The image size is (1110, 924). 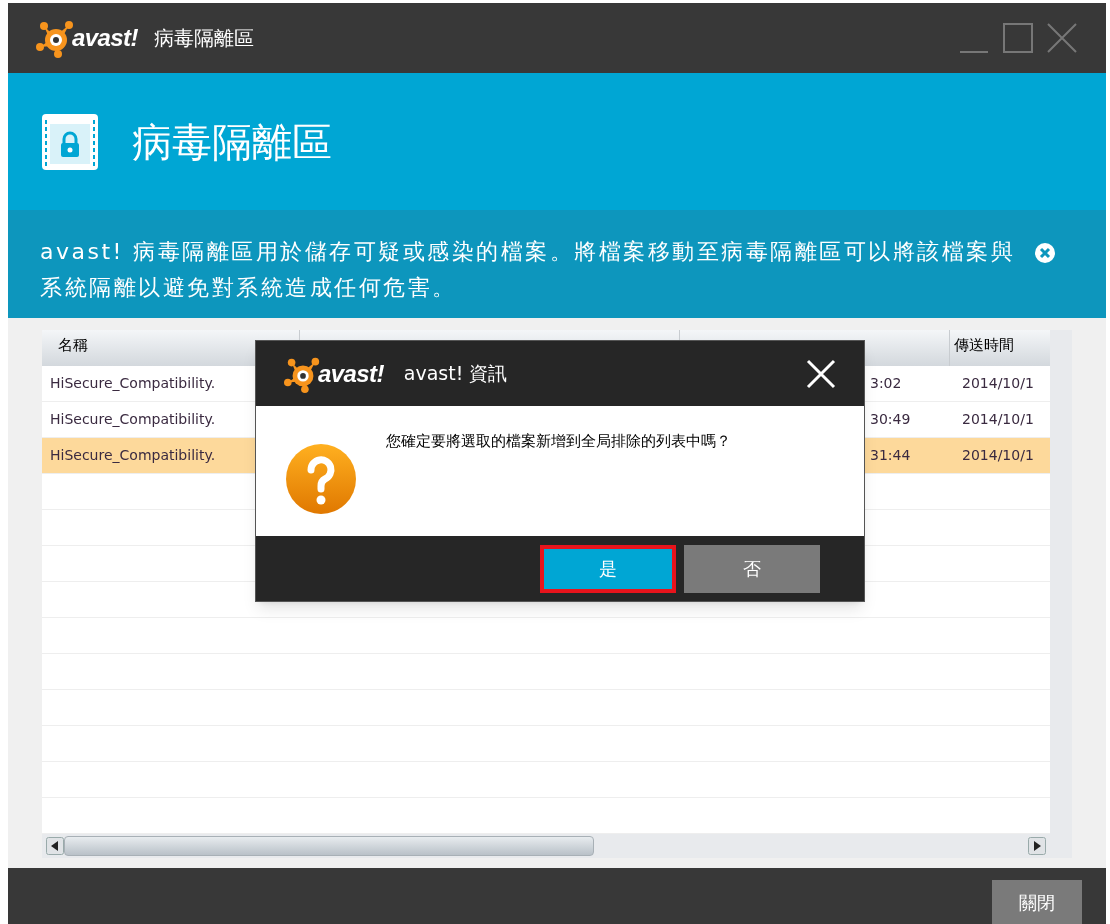 What do you see at coordinates (70, 141) in the screenshot?
I see `vault-icon` at bounding box center [70, 141].